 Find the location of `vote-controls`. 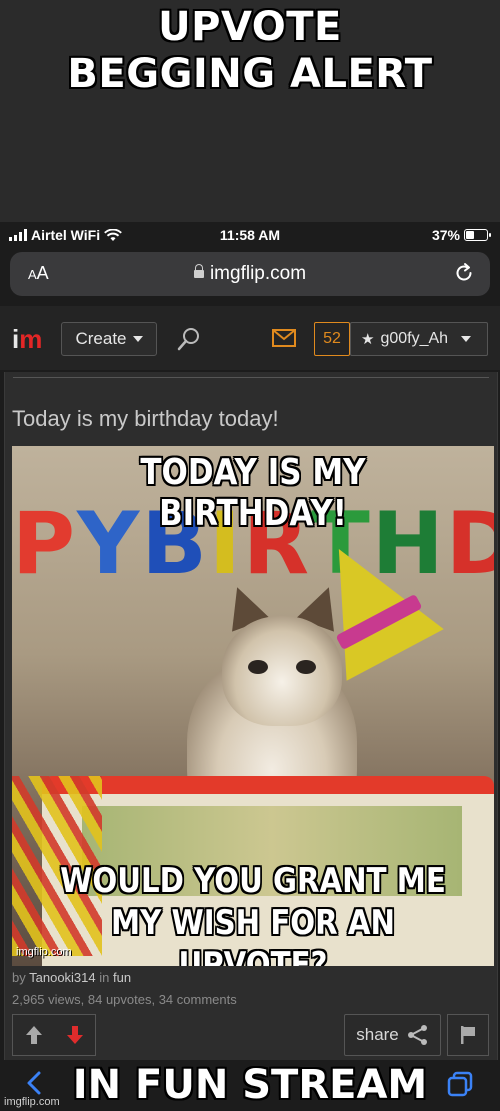

vote-controls is located at coordinates (54, 1035).